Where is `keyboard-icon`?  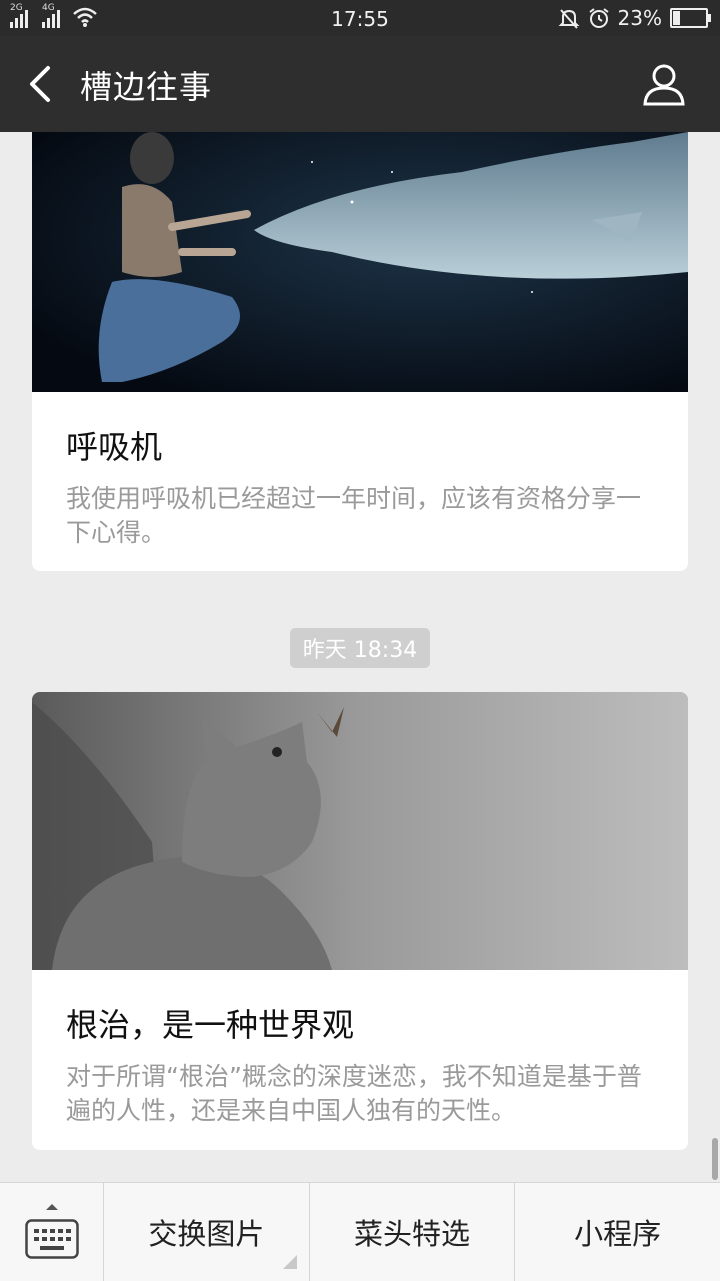
keyboard-icon is located at coordinates (52, 1239).